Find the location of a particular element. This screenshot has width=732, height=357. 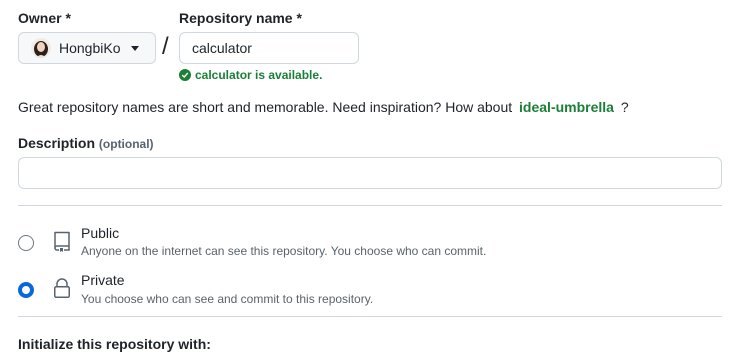

initialize-heading: Initialize this repository with: is located at coordinates (114, 344).